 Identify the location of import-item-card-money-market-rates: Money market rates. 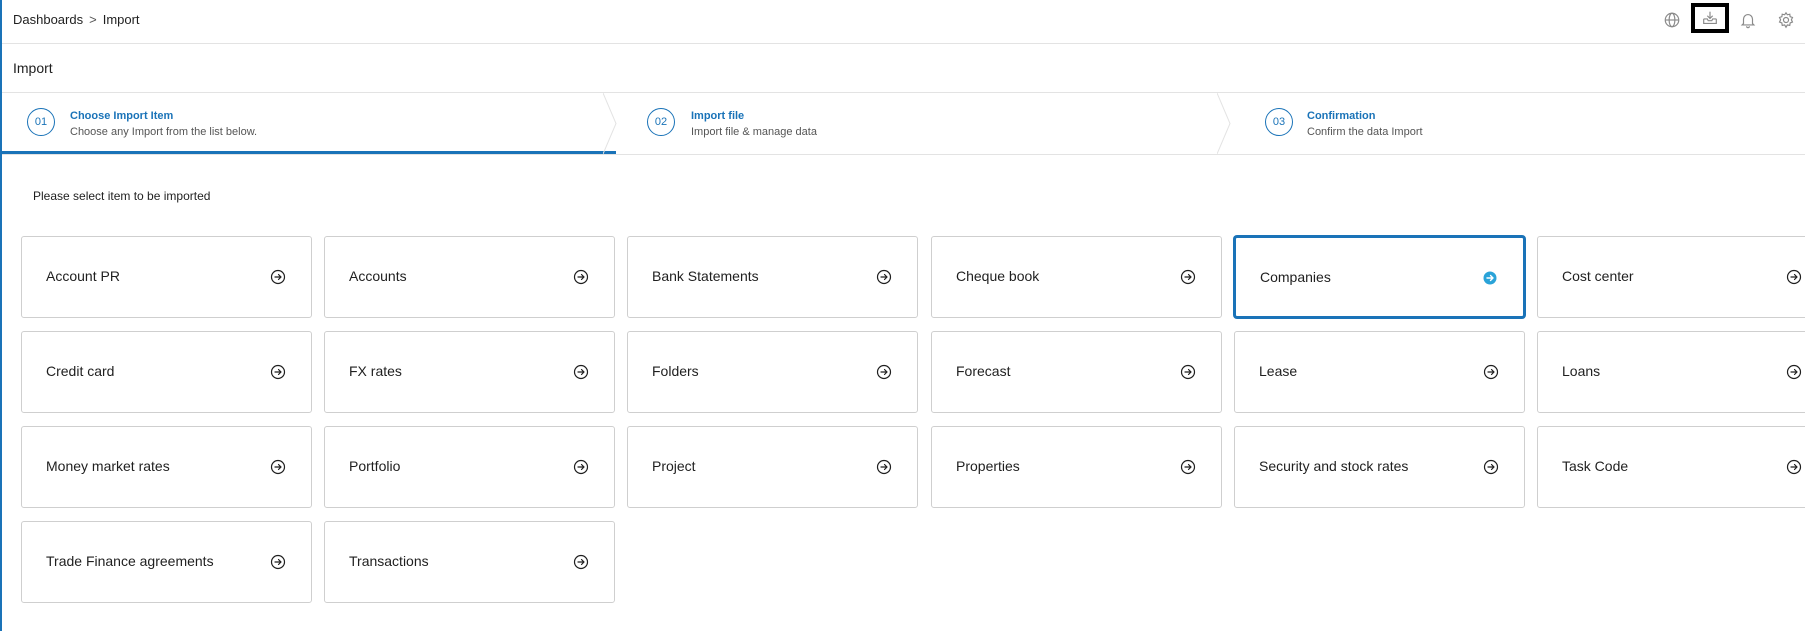
(166, 467).